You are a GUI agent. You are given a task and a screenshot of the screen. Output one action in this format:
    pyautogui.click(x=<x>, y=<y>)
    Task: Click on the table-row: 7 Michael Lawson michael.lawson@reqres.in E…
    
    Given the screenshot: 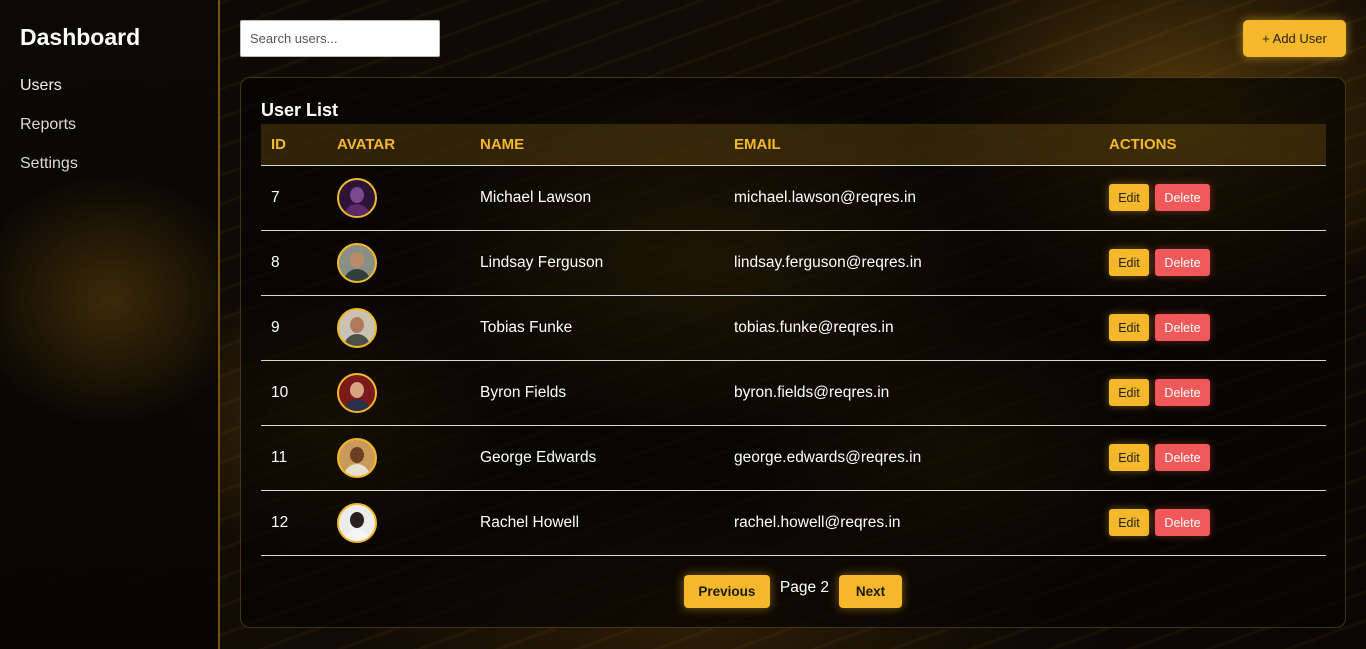 What is the action you would take?
    pyautogui.click(x=793, y=198)
    